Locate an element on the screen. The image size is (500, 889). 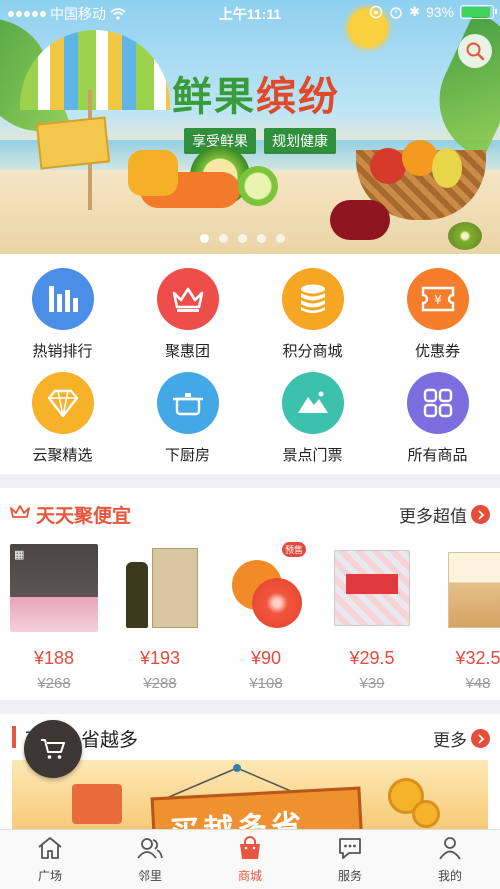
palm-leaf-right is located at coordinates (459, 85).